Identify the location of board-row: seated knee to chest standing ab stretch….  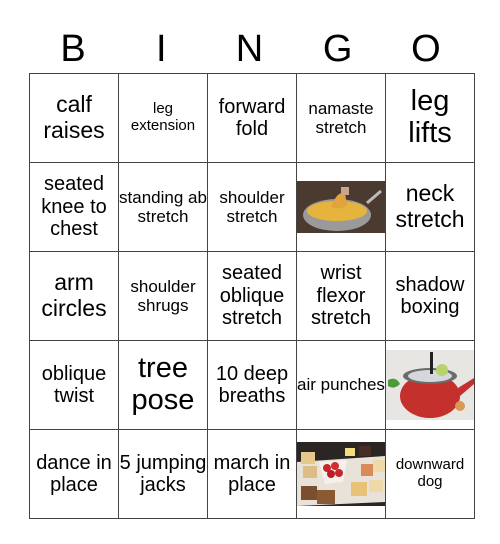
(252, 207).